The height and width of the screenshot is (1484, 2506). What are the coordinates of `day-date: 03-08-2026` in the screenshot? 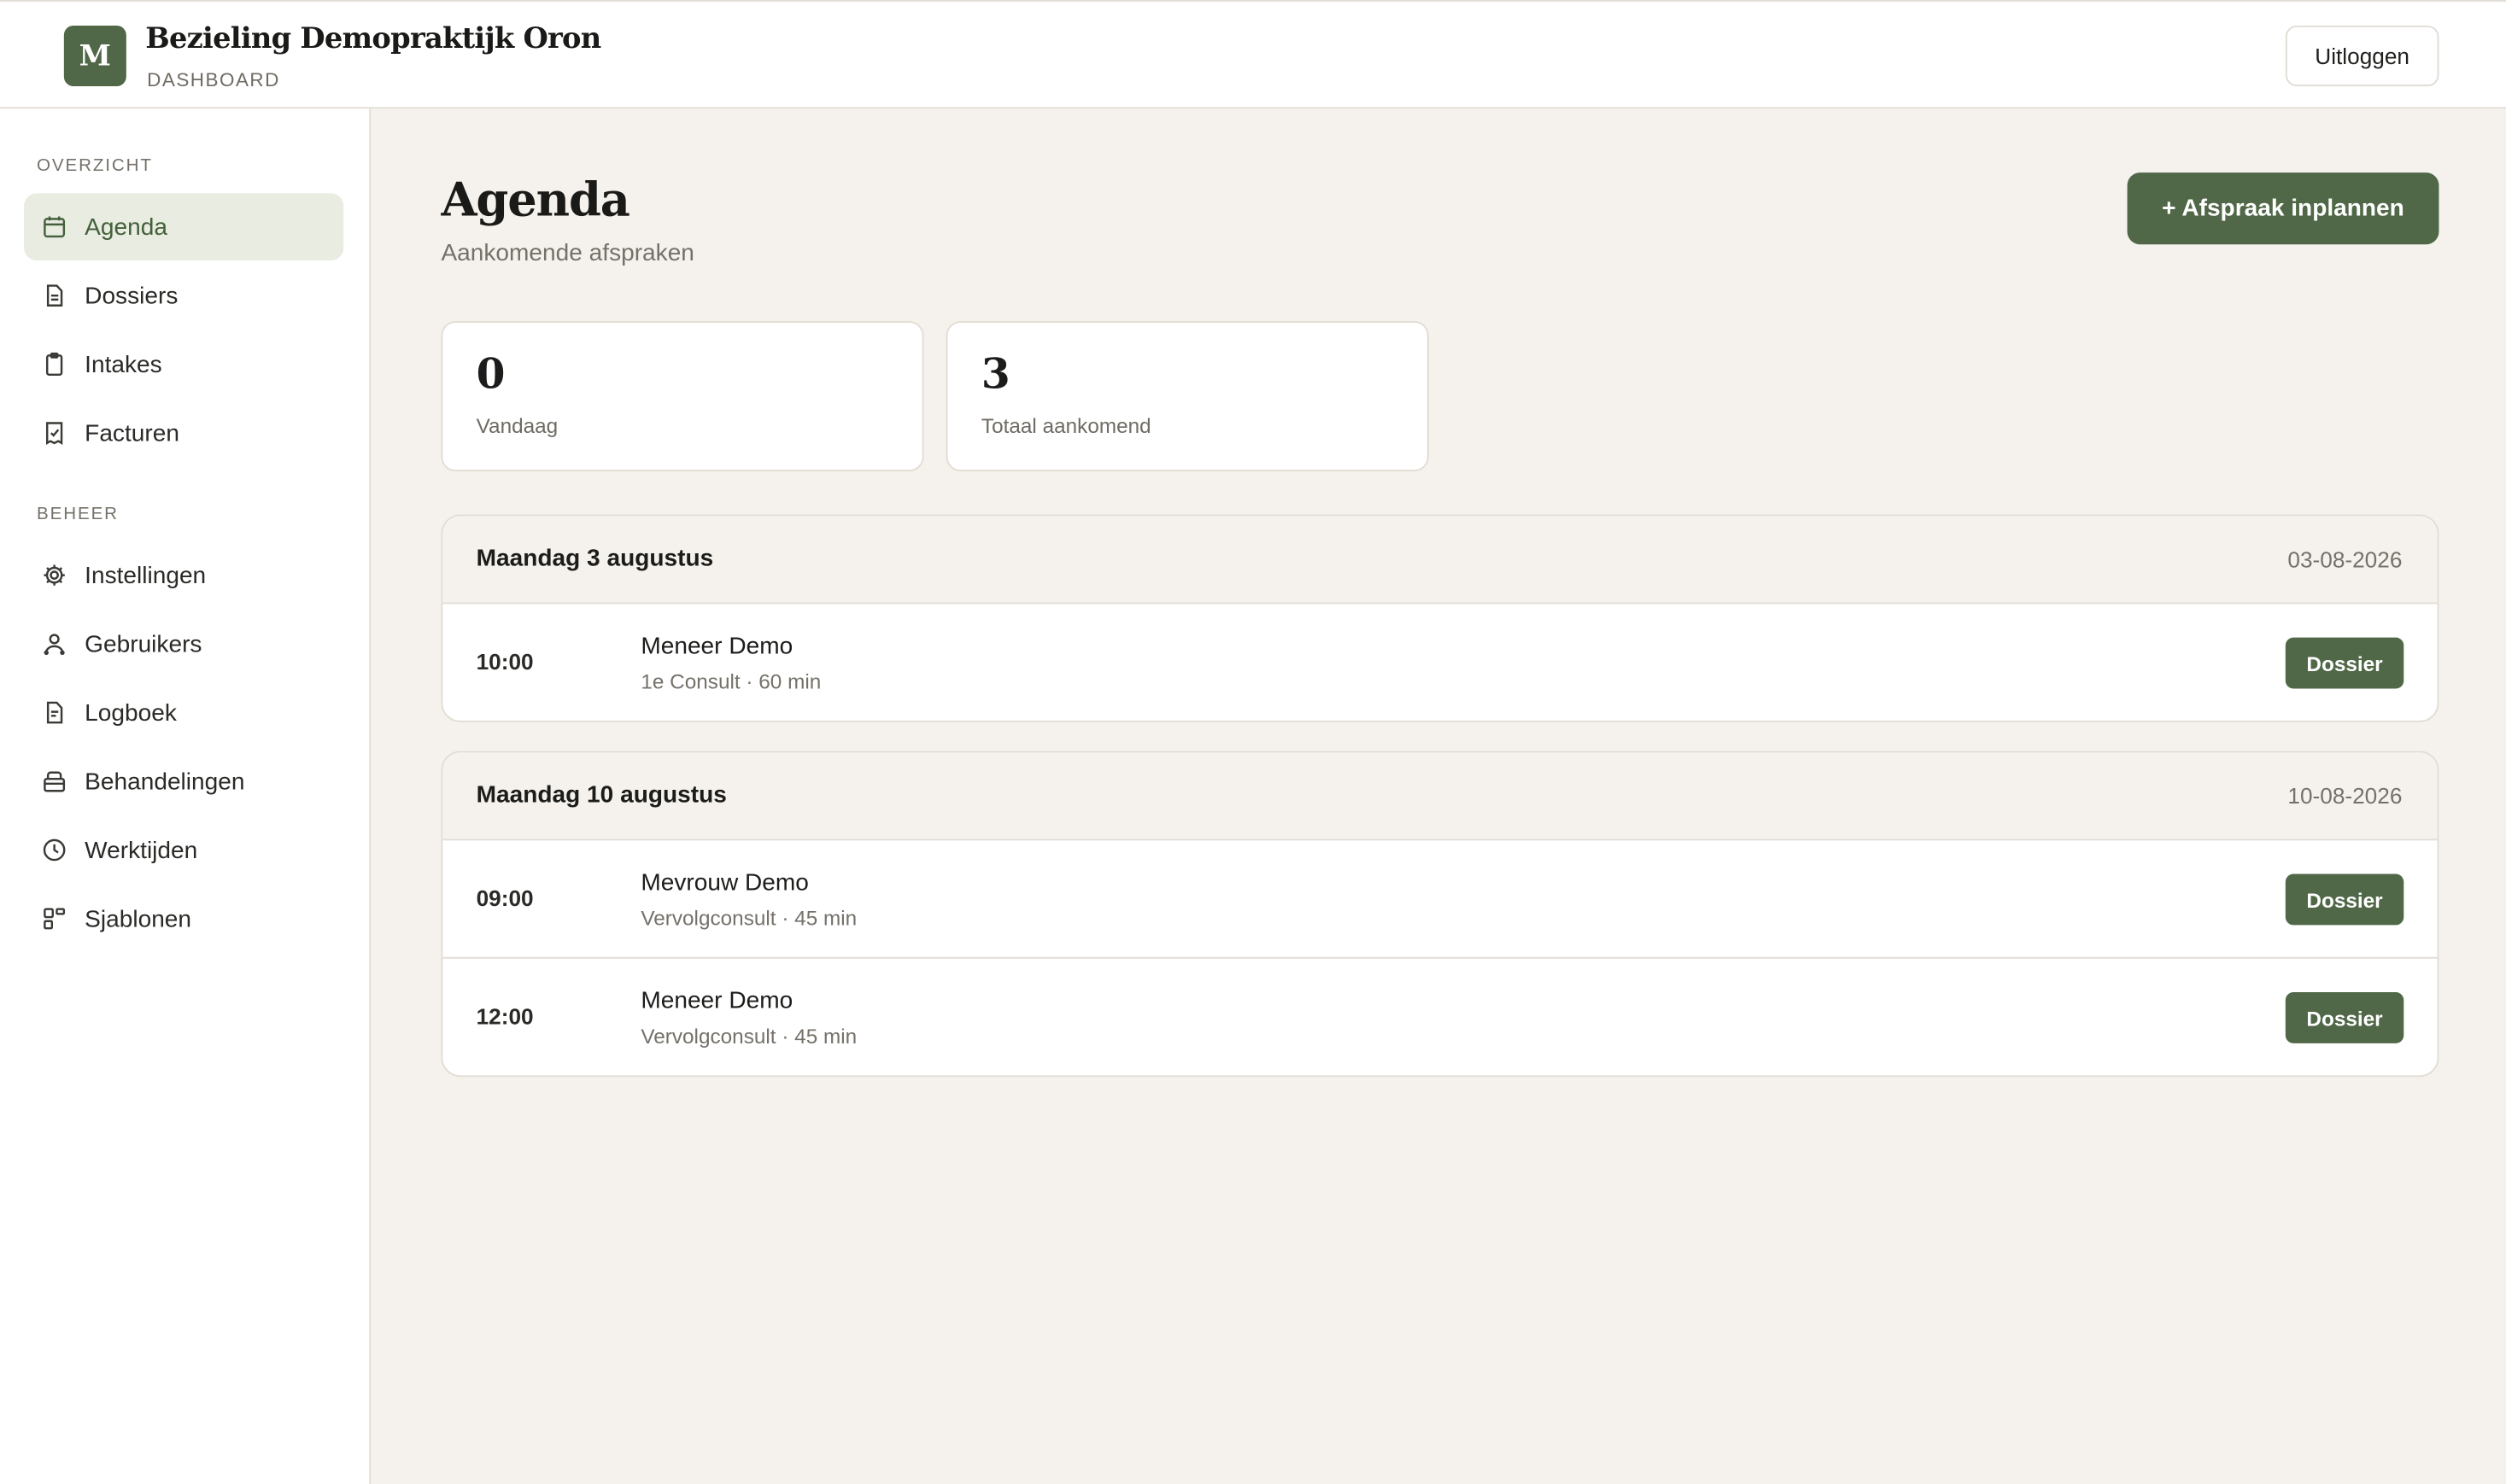 It's located at (2345, 559).